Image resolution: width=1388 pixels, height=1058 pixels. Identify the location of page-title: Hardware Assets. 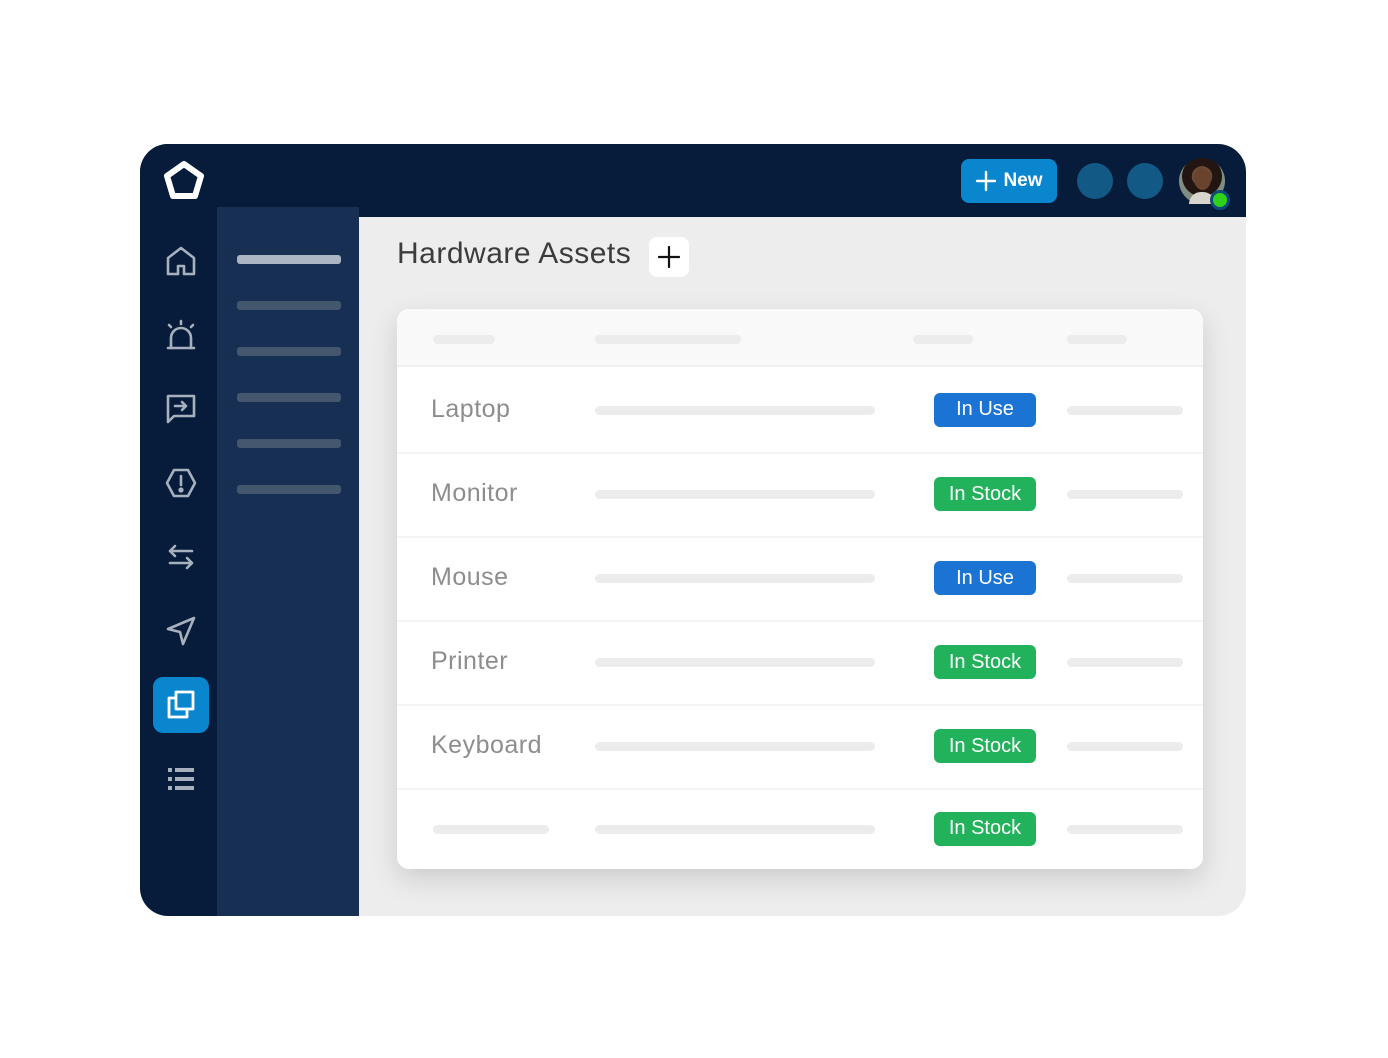
(514, 253).